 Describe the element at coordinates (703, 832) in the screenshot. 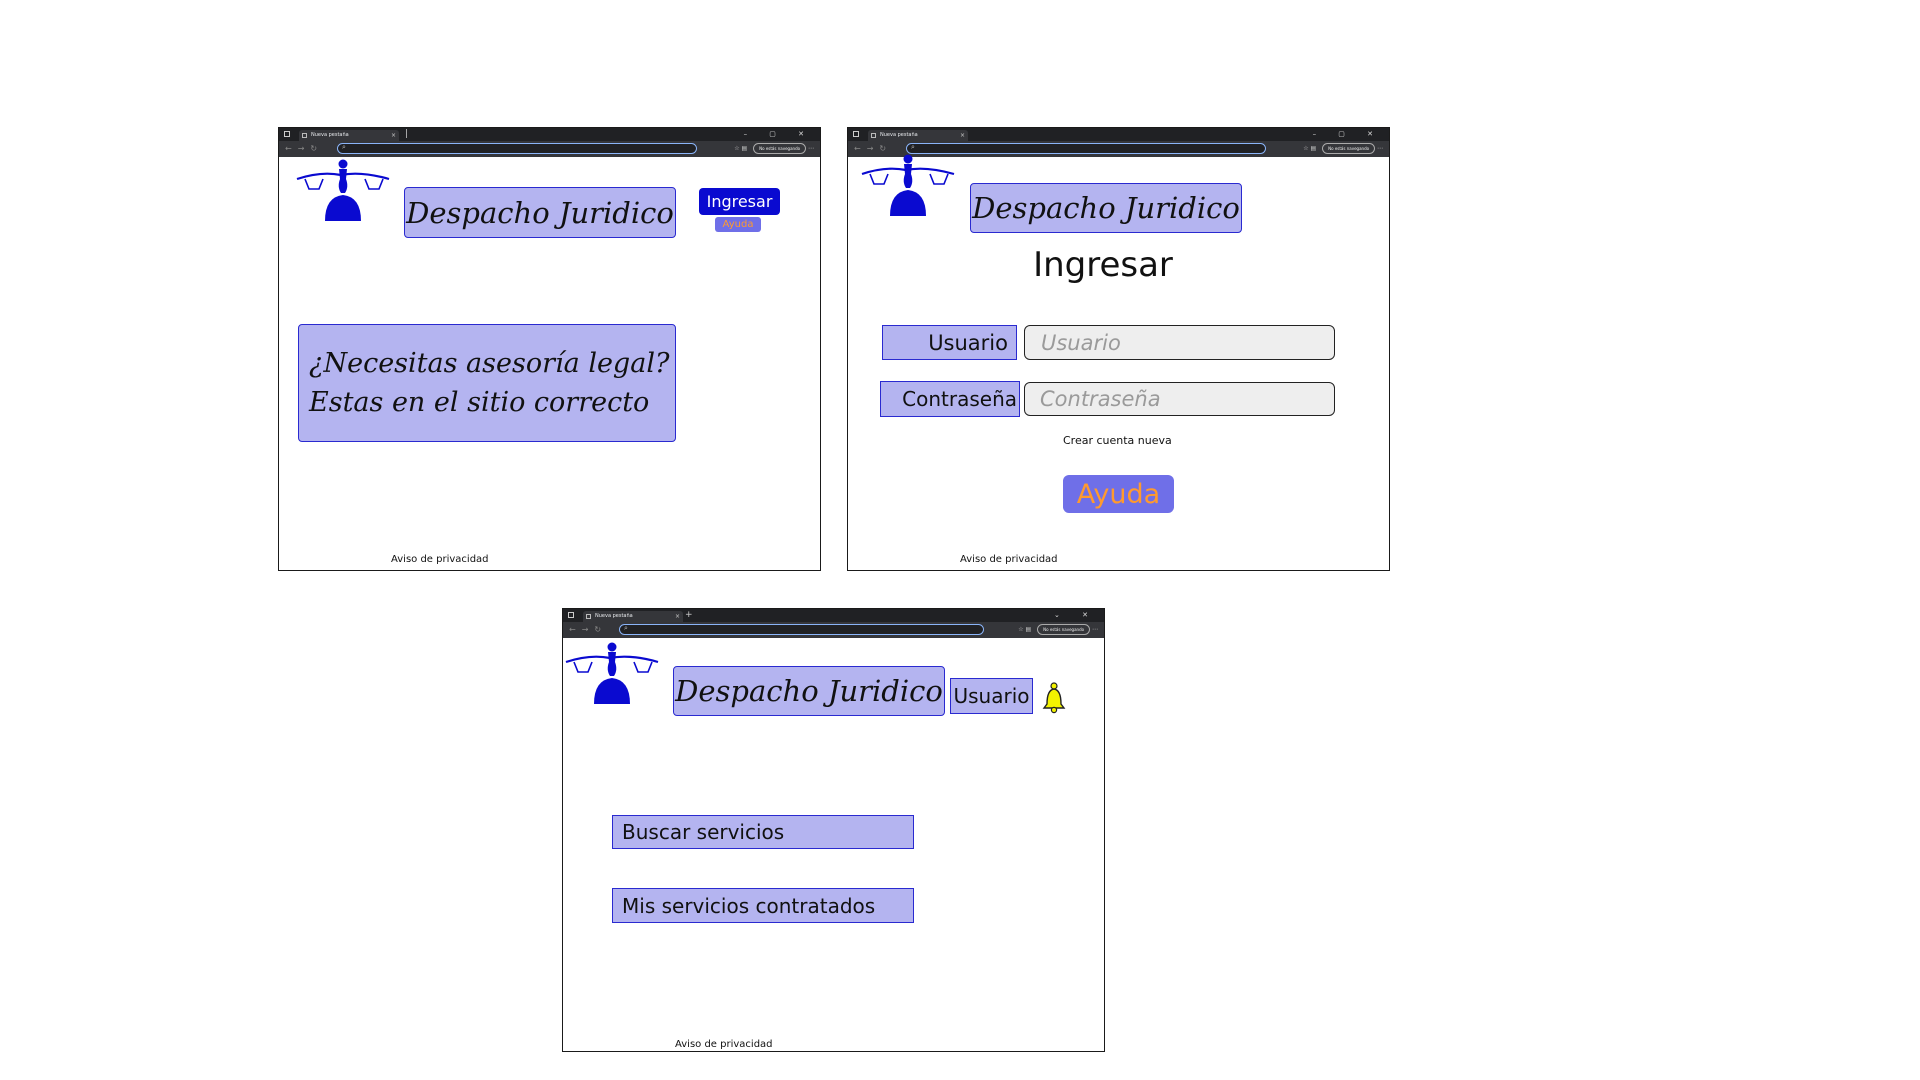

I see `menu-item-label: Buscar servicios` at that location.